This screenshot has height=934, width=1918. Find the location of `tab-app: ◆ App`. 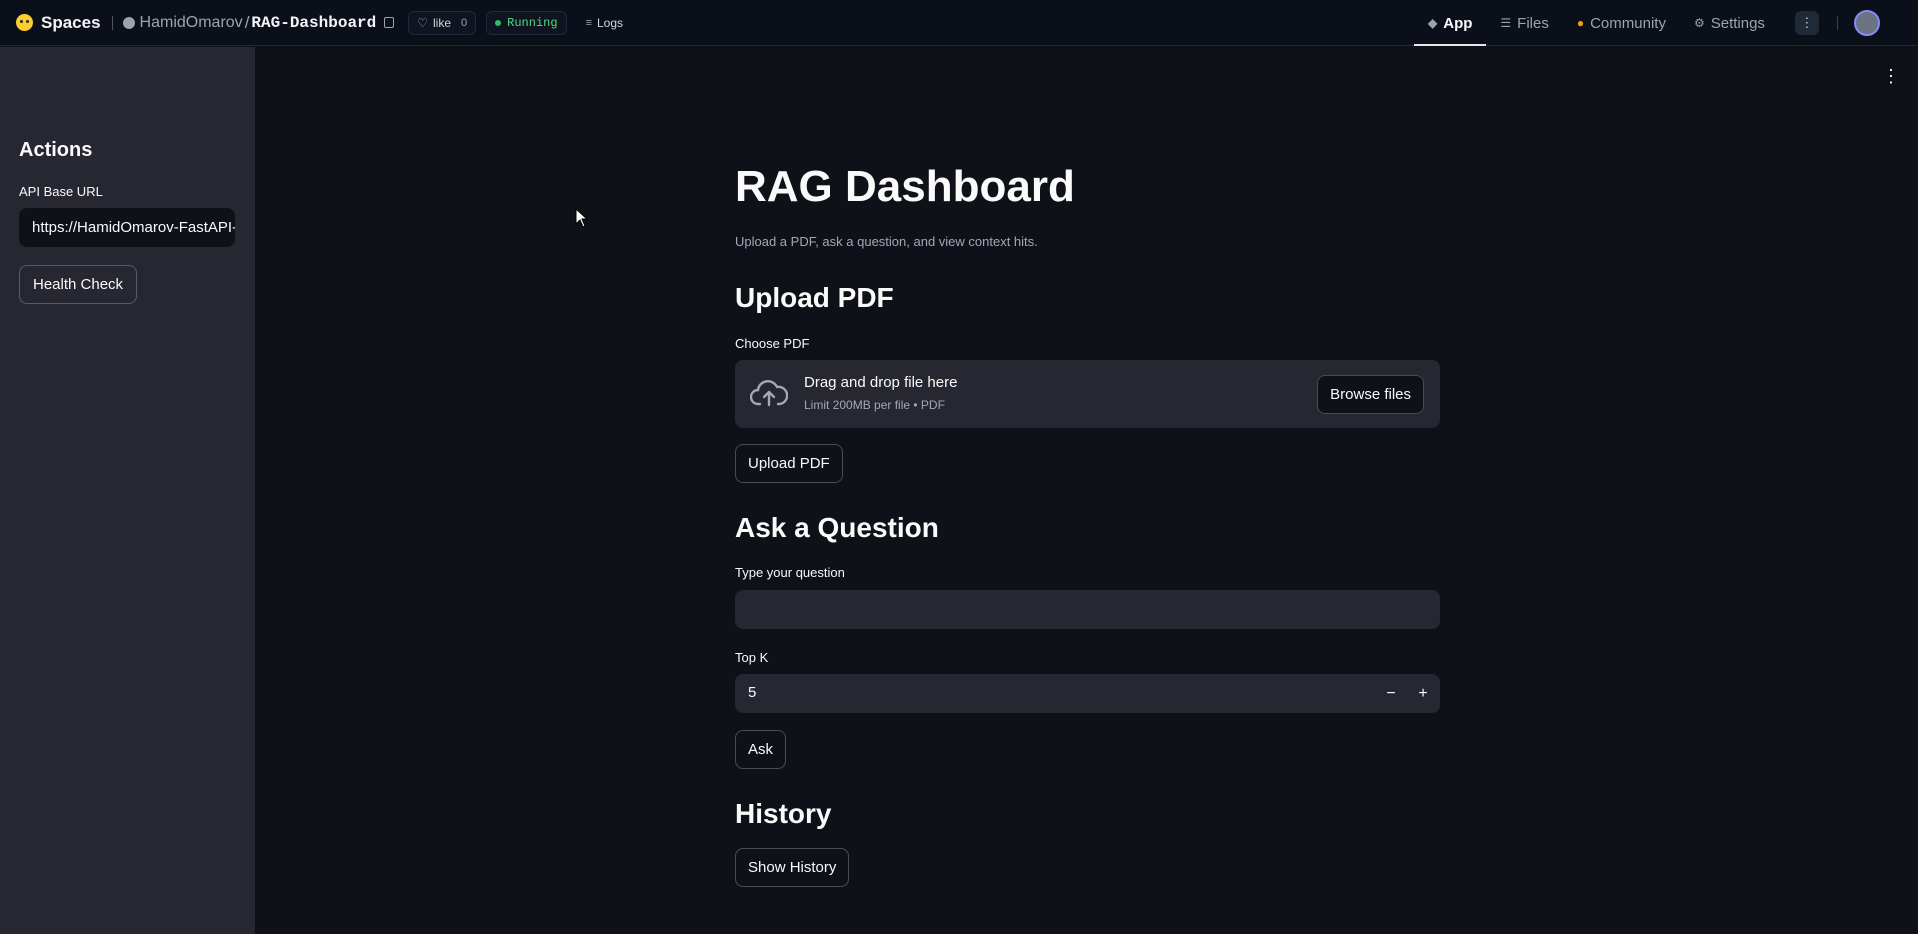

tab-app: ◆ App is located at coordinates (1450, 23).